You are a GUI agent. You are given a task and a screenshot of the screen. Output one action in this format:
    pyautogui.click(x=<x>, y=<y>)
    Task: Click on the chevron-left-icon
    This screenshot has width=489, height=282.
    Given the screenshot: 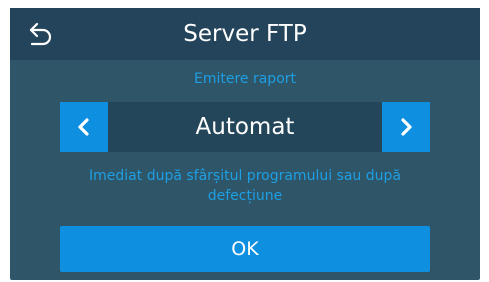 What is the action you would take?
    pyautogui.click(x=83, y=127)
    